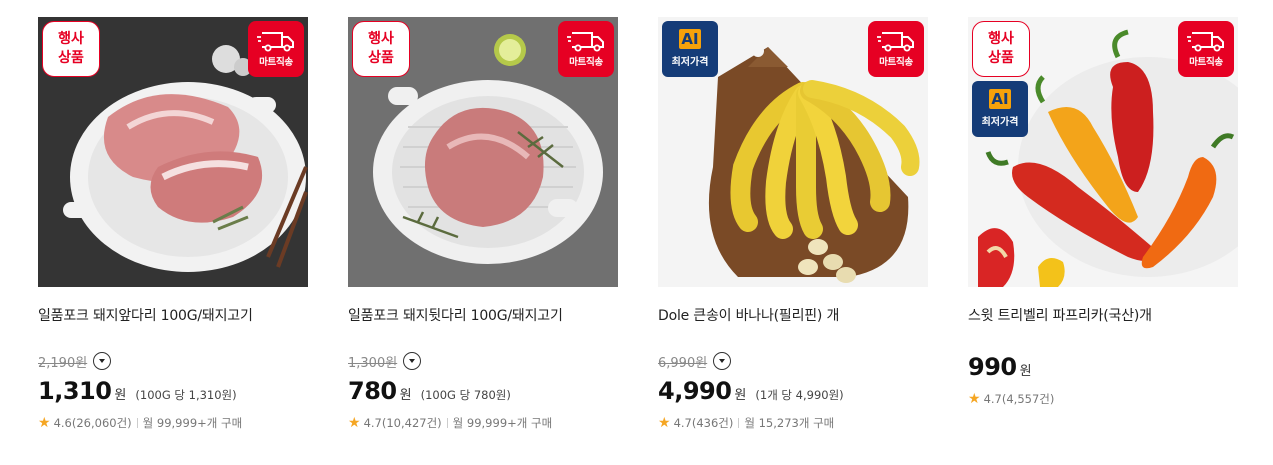 The image size is (1273, 465). I want to click on sale-price: 780, so click(372, 391).